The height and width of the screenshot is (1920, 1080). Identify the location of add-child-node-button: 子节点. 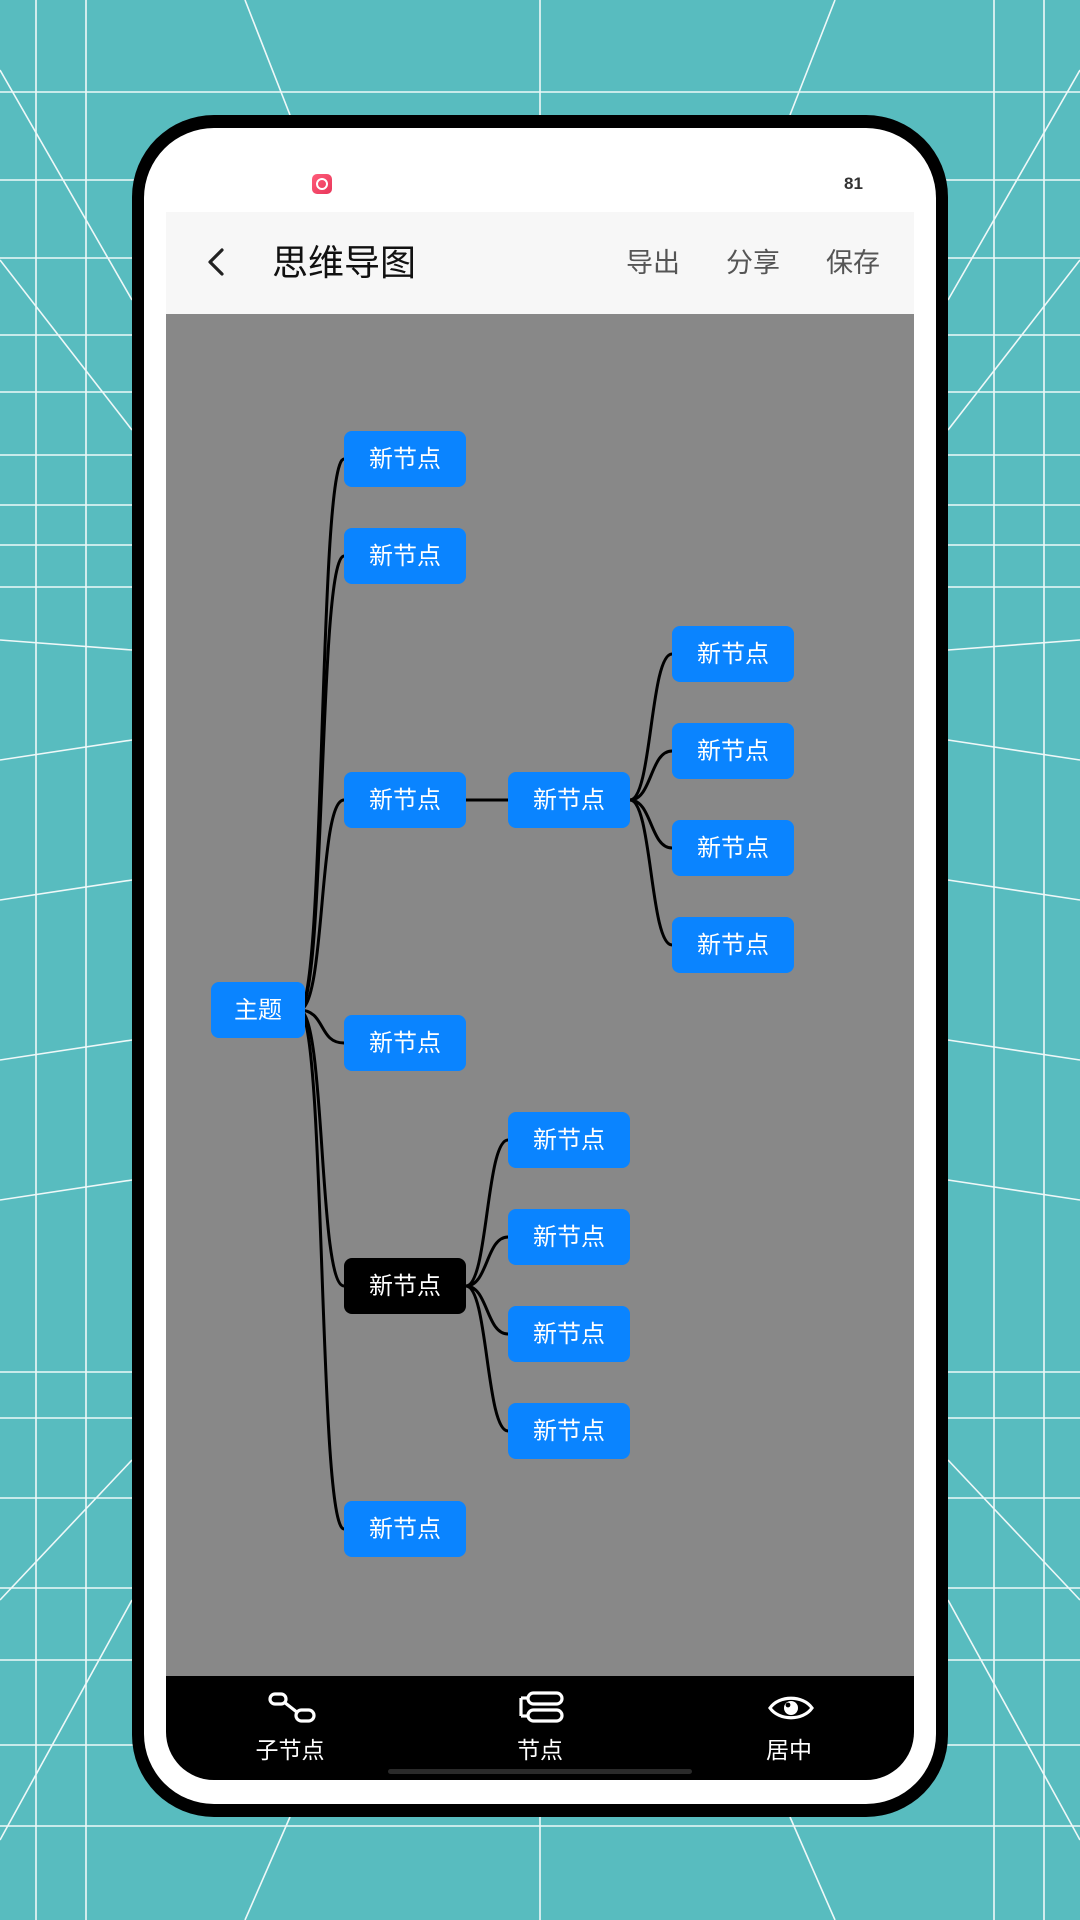
(290, 1728).